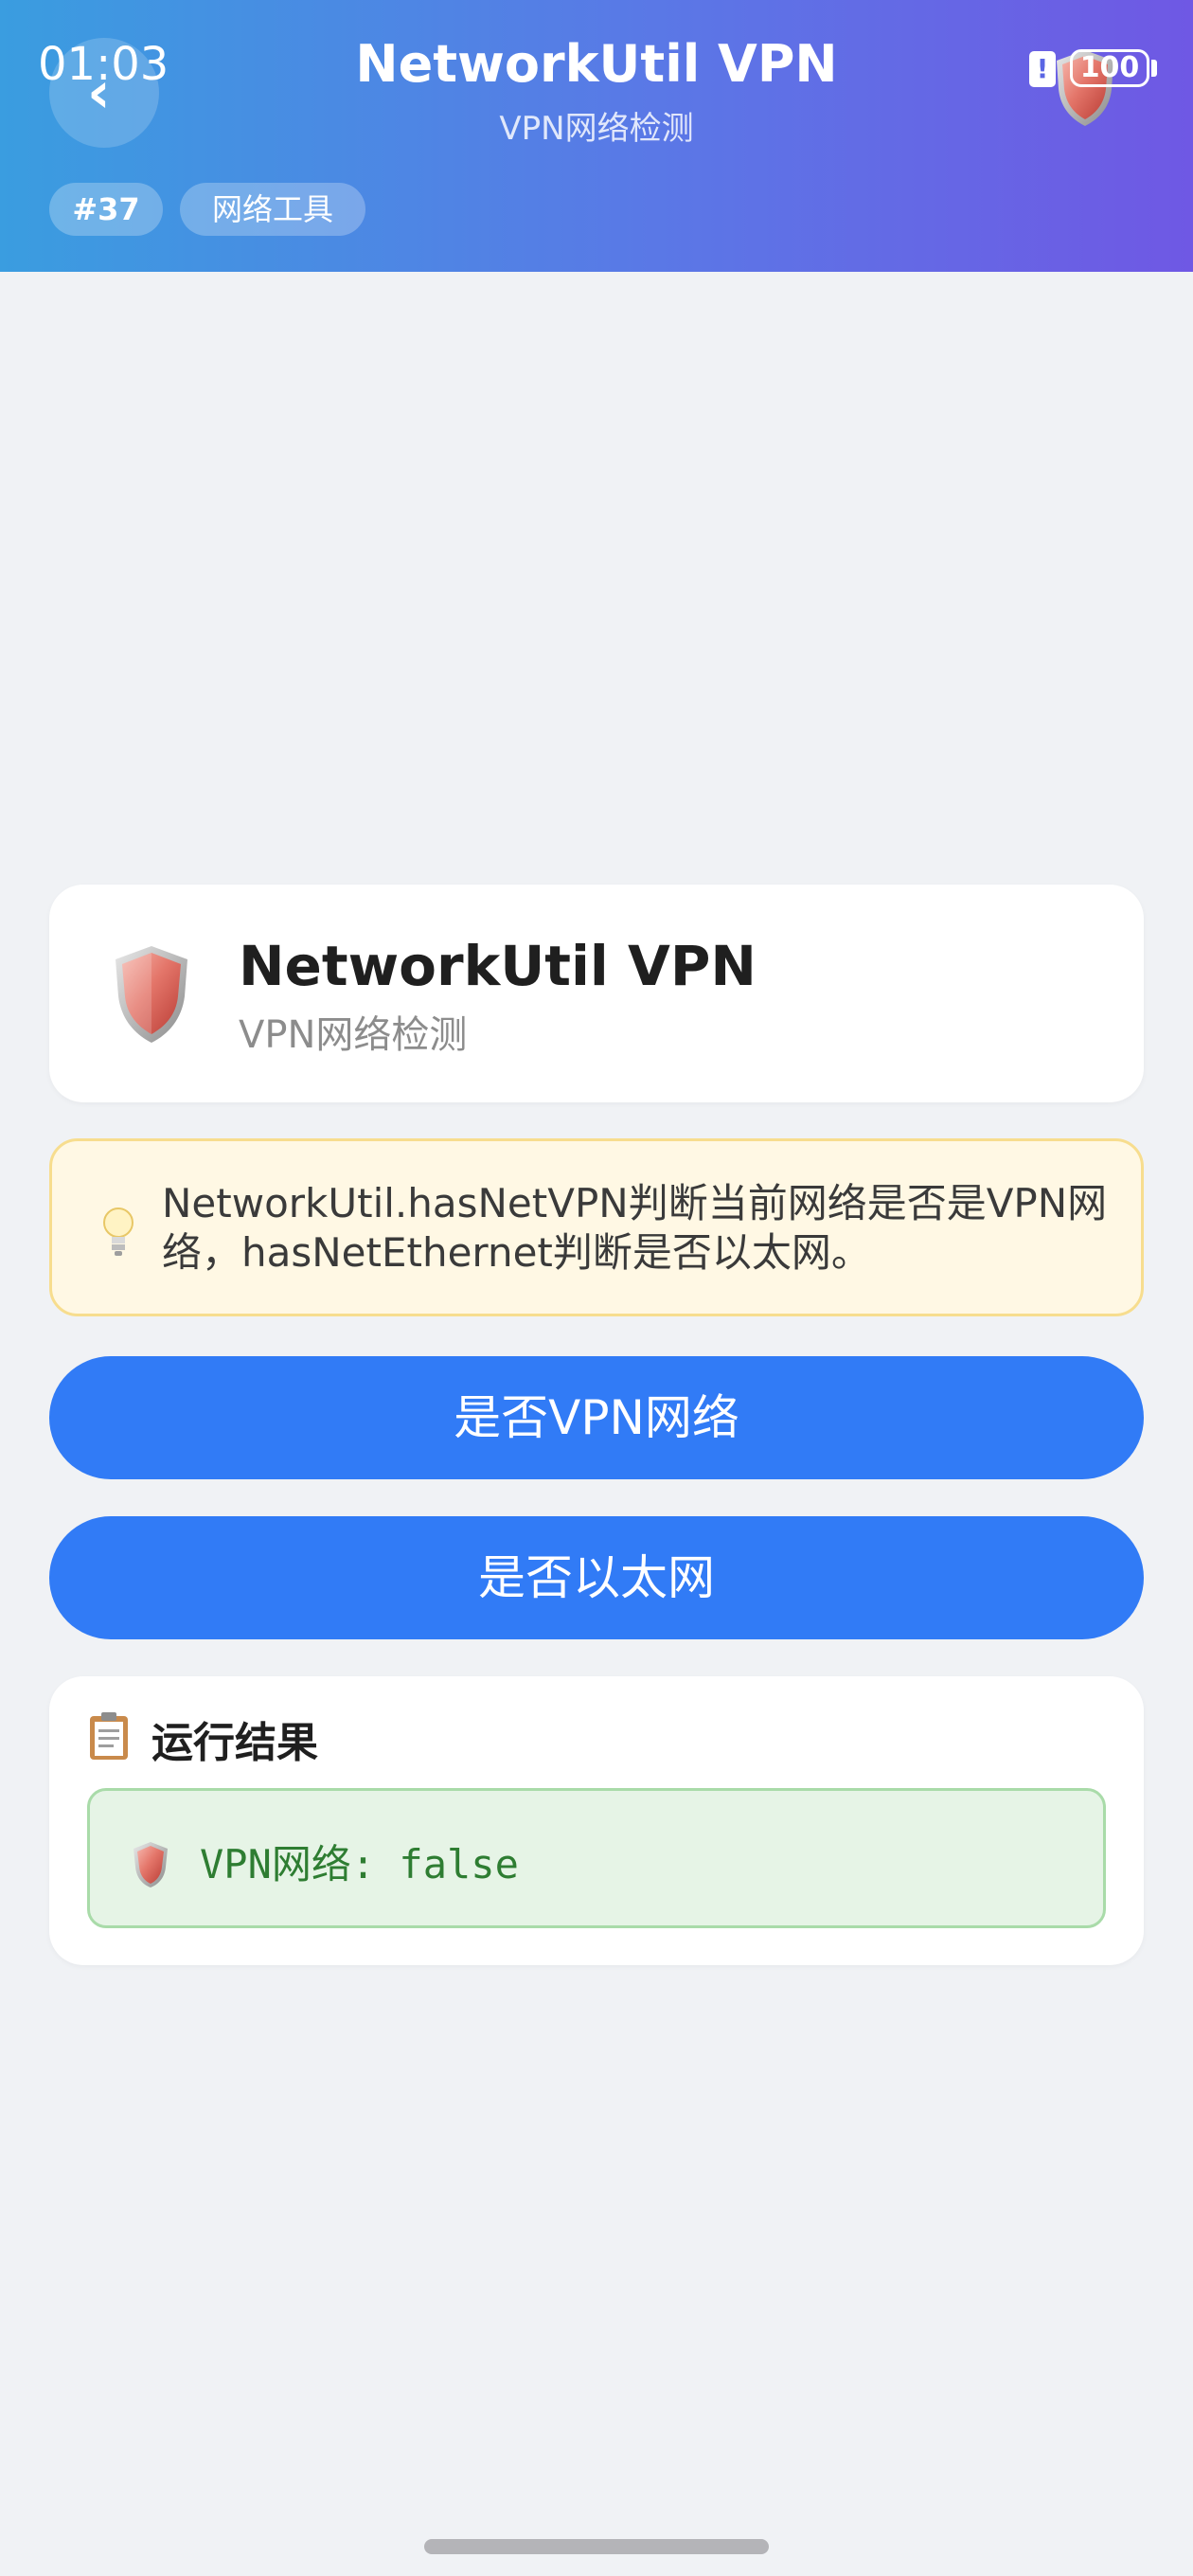 This screenshot has height=2576, width=1193. I want to click on page-subtitle: VPN网络检测, so click(596, 129).